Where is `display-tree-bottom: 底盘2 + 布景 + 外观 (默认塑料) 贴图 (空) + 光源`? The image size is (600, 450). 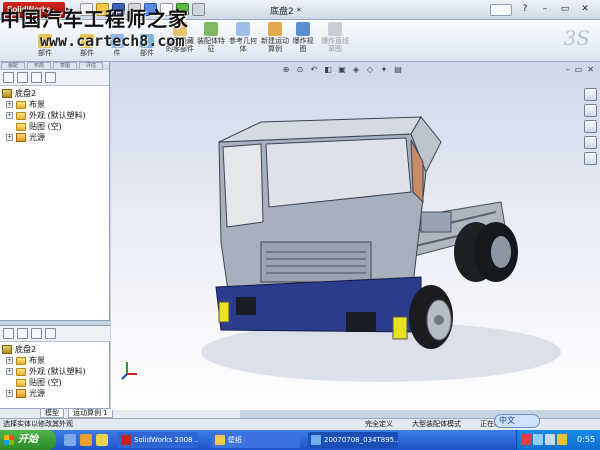 display-tree-bottom: 底盘2 + 布景 + 外观 (默认塑料) 贴图 (空) + 光源 is located at coordinates (55, 363).